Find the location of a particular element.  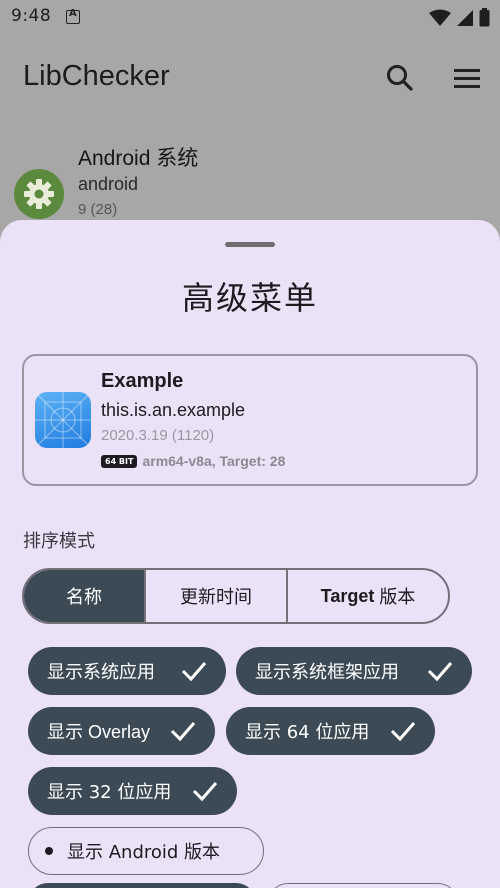

hamburger-menu-icon is located at coordinates (467, 78).